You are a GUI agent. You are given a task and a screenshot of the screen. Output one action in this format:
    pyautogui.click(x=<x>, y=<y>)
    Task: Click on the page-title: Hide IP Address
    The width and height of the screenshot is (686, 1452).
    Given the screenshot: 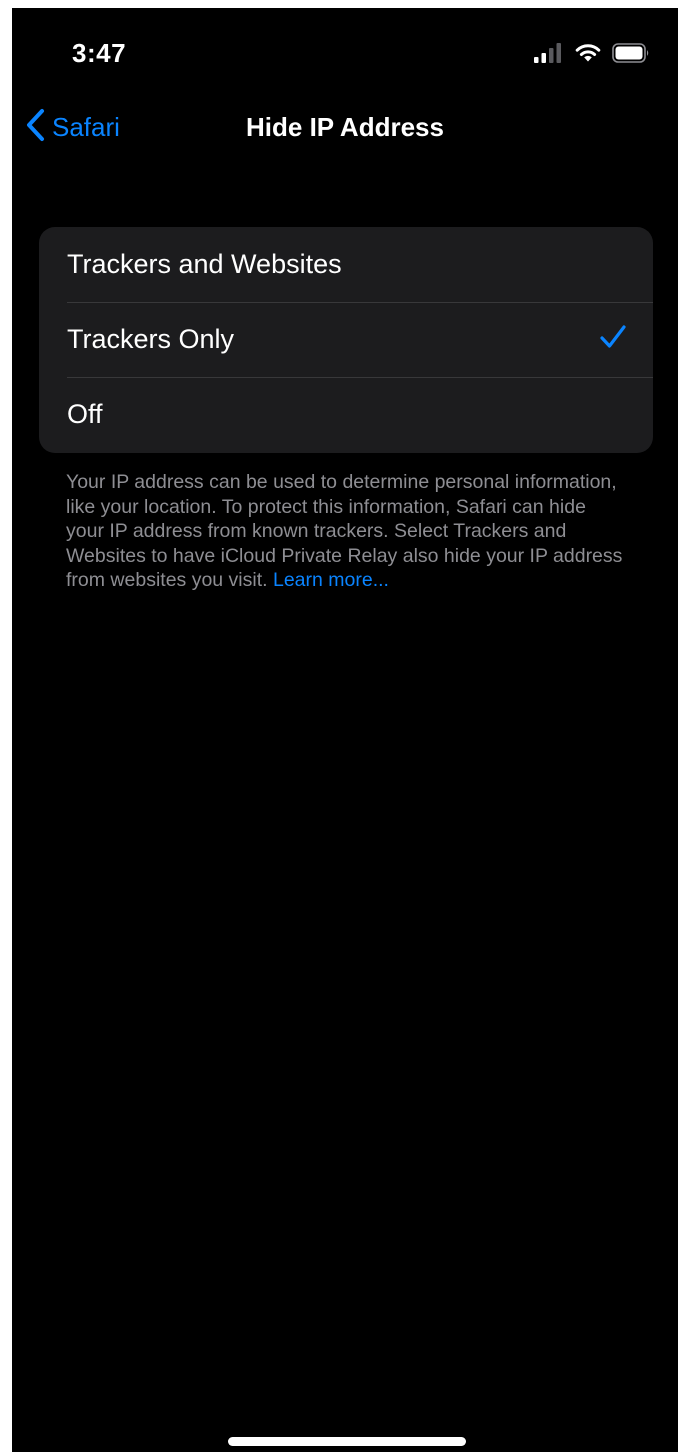 What is the action you would take?
    pyautogui.click(x=345, y=127)
    